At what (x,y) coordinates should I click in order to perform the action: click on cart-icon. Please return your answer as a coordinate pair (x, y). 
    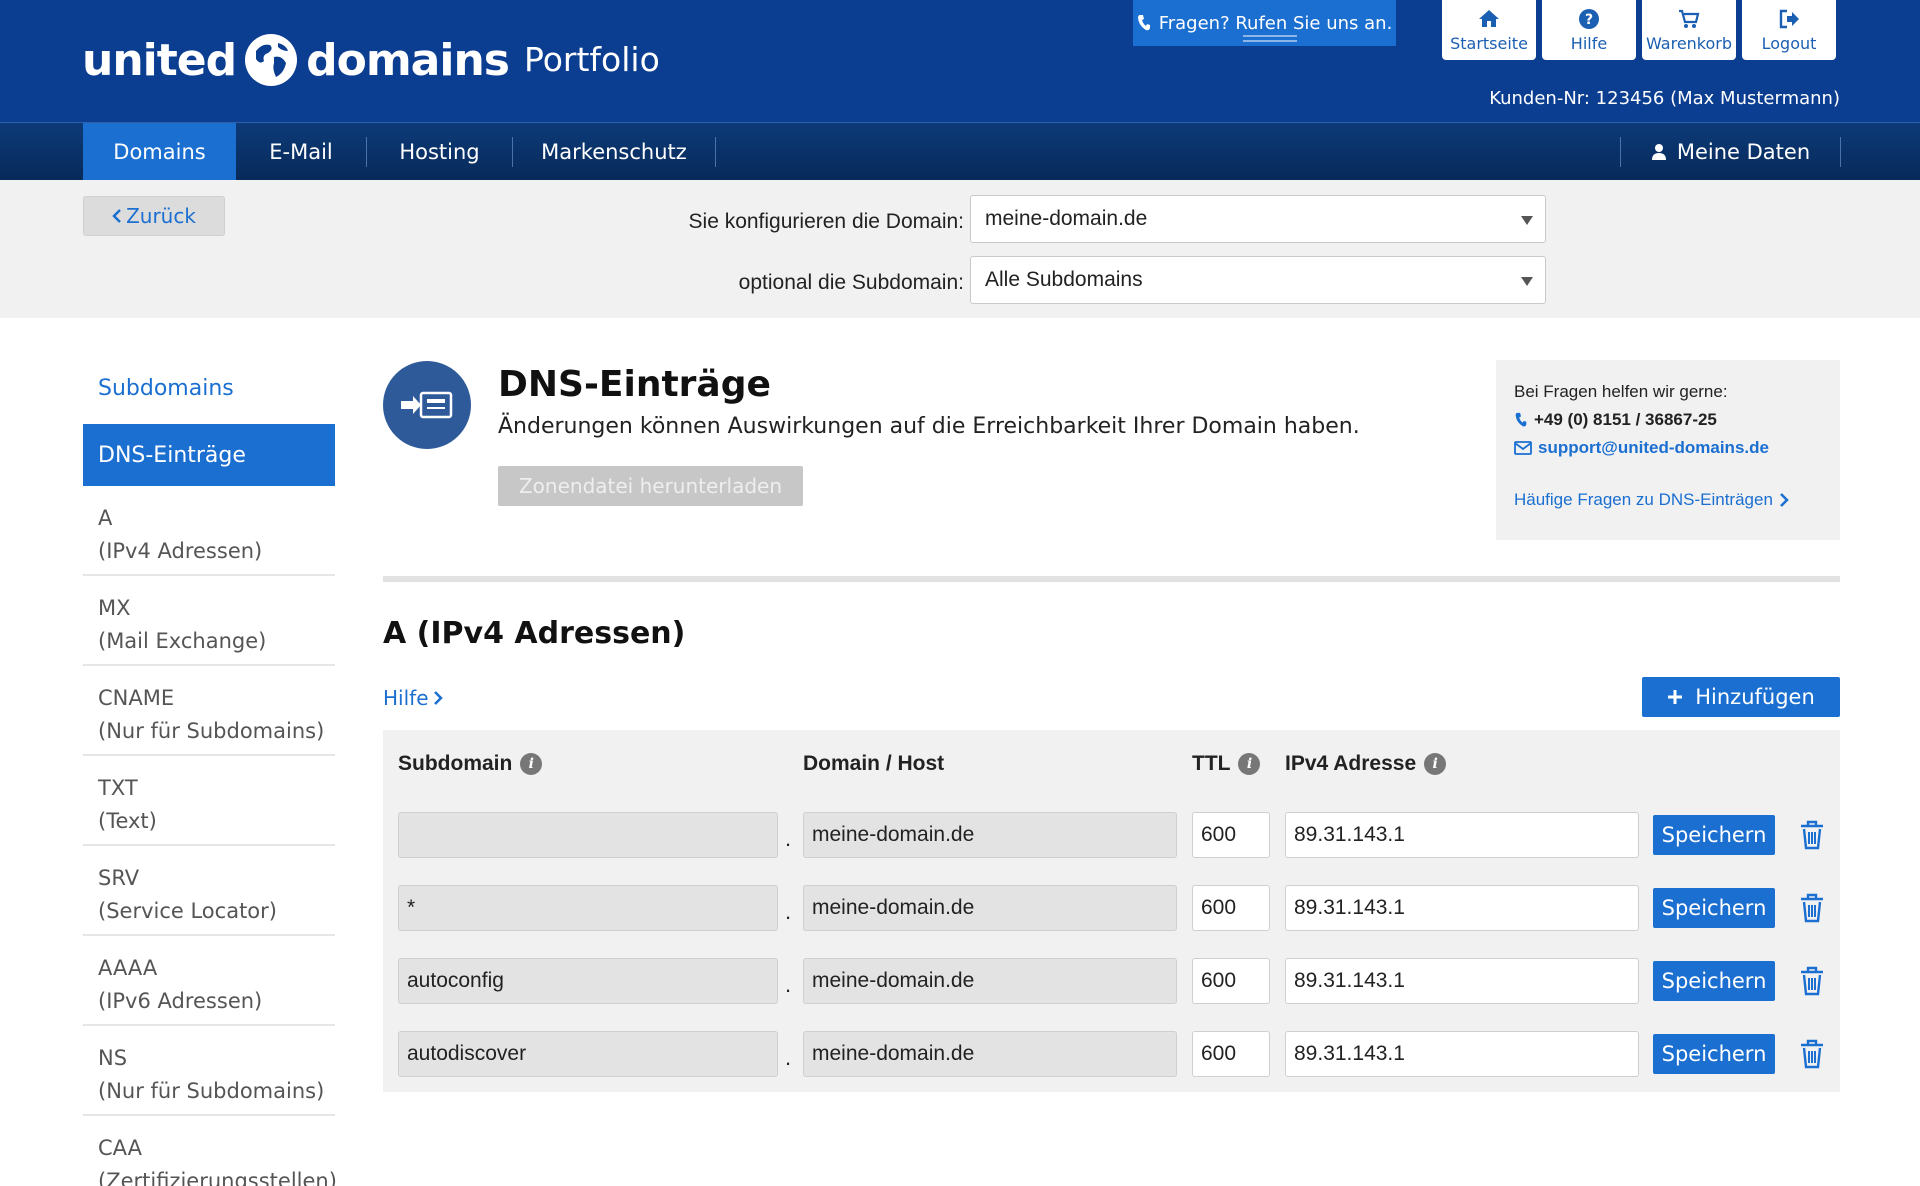
    Looking at the image, I should click on (1689, 18).